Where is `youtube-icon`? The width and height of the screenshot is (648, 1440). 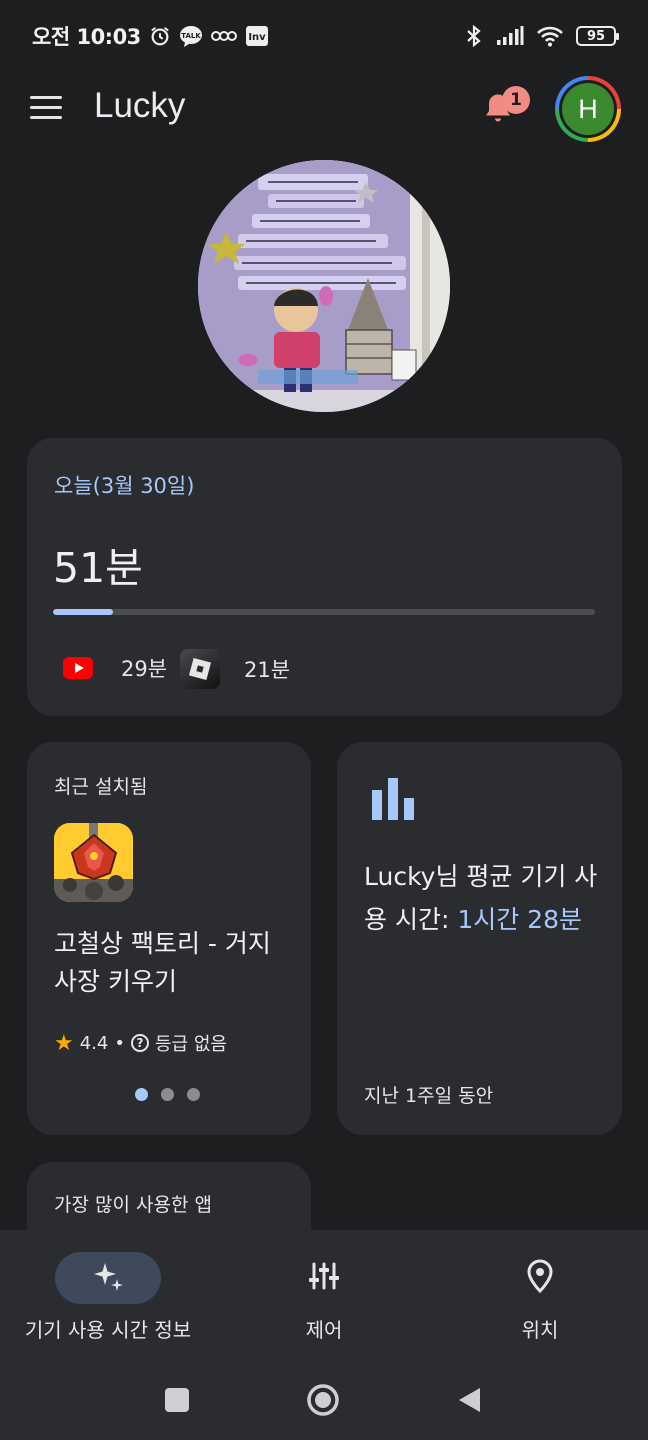
youtube-icon is located at coordinates (78, 668).